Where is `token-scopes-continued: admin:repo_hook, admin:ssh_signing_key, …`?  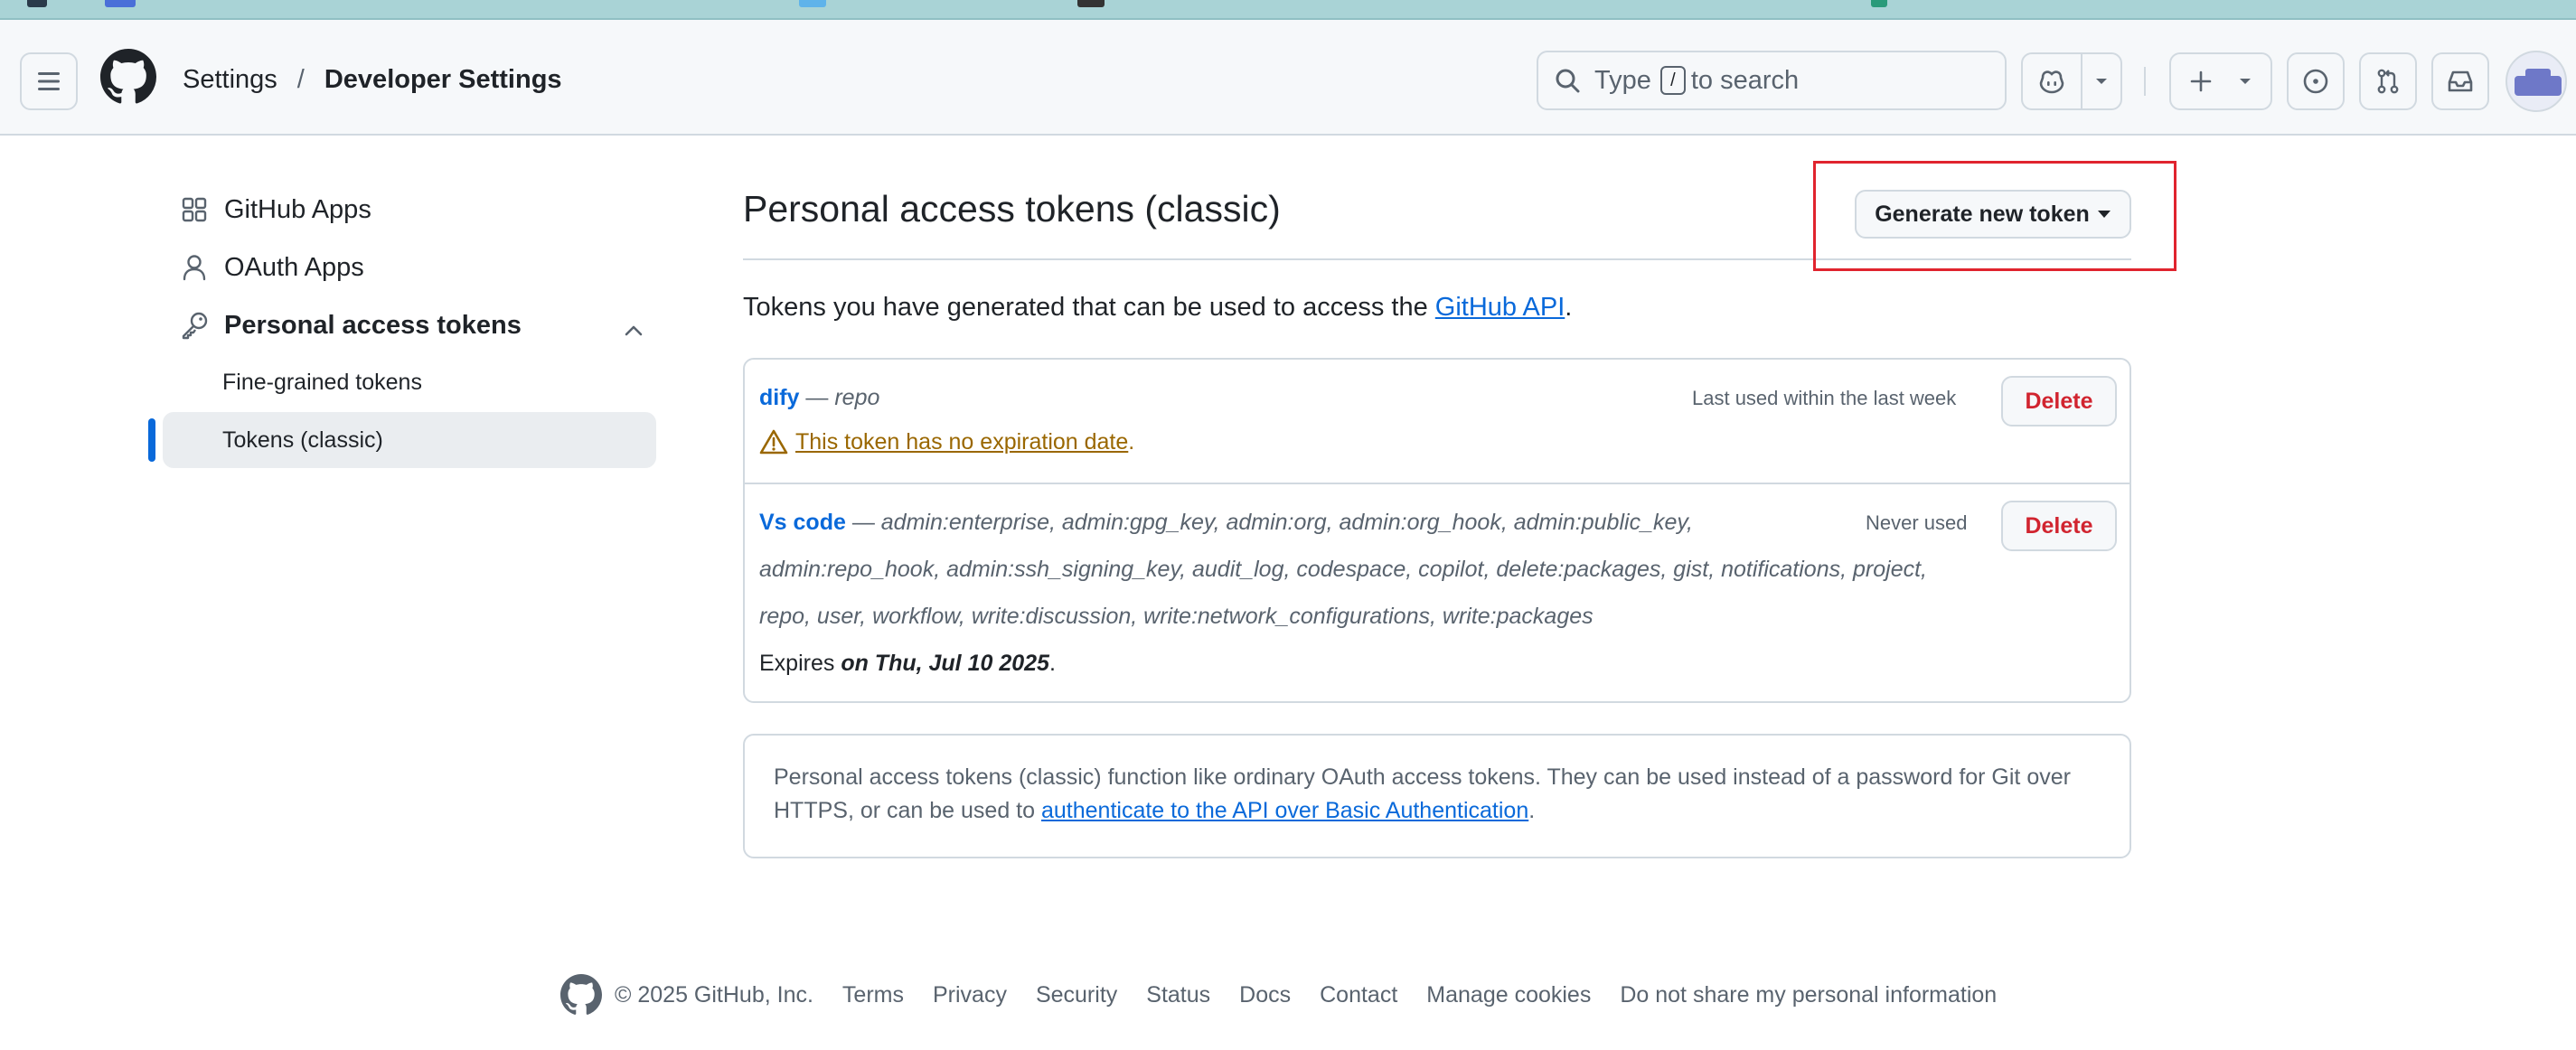
token-scopes-continued: admin:repo_hook, admin:ssh_signing_key, … is located at coordinates (1343, 570).